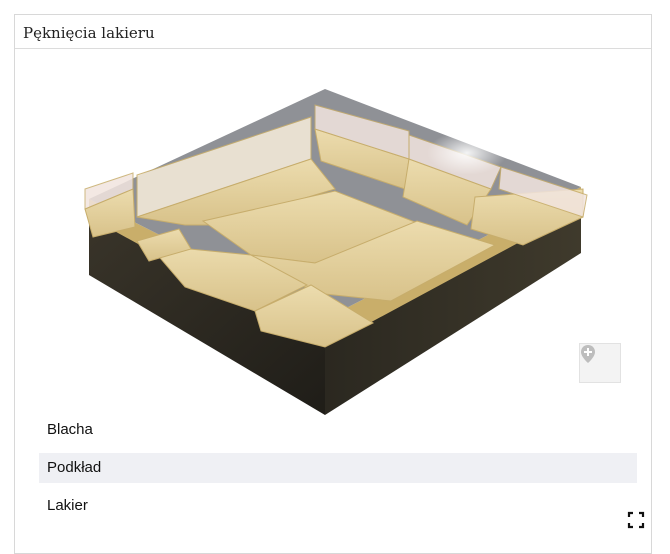 This screenshot has width=670, height=554. What do you see at coordinates (333, 32) in the screenshot?
I see `panel-header: Pęknięcia lakieru` at bounding box center [333, 32].